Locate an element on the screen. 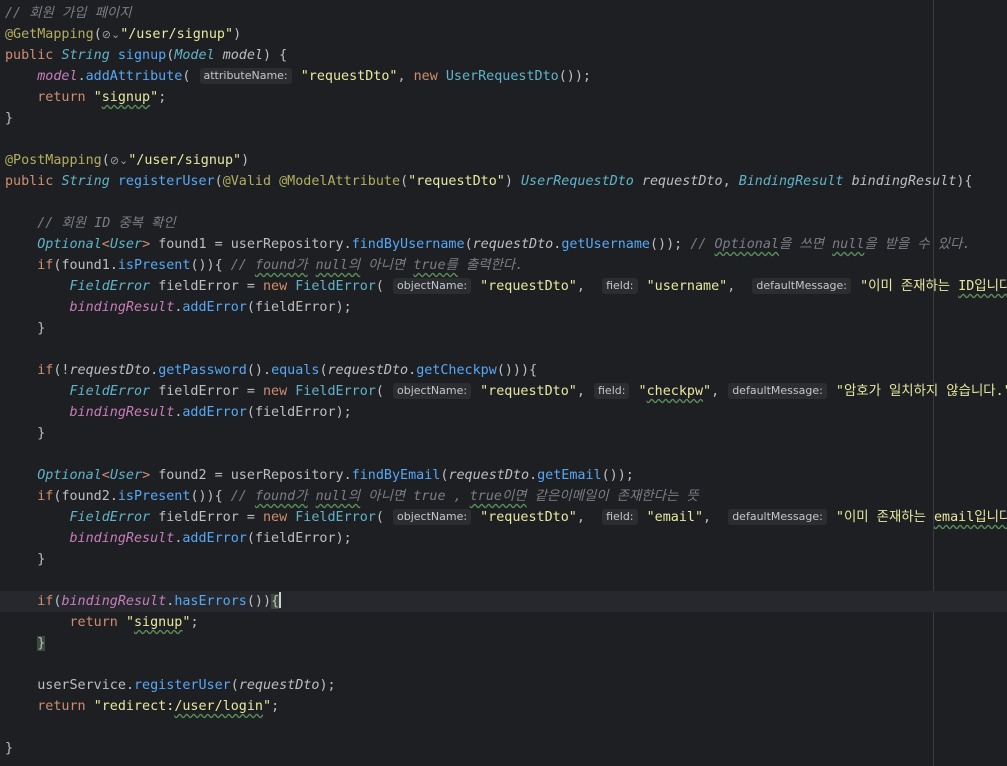 The width and height of the screenshot is (1007, 766). code-line: public String signup(Model model) { is located at coordinates (503, 55).